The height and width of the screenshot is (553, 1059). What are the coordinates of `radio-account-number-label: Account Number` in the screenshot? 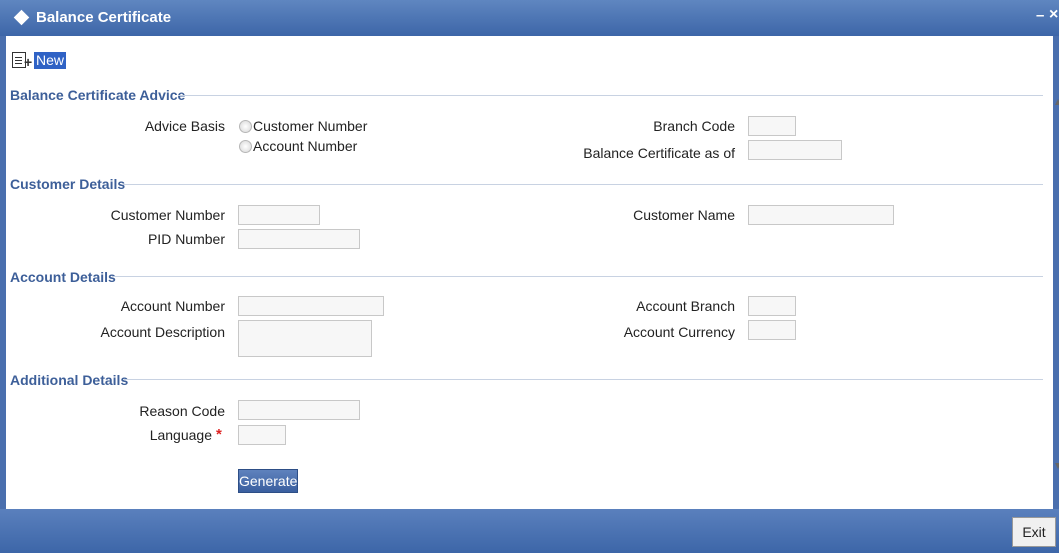 It's located at (305, 146).